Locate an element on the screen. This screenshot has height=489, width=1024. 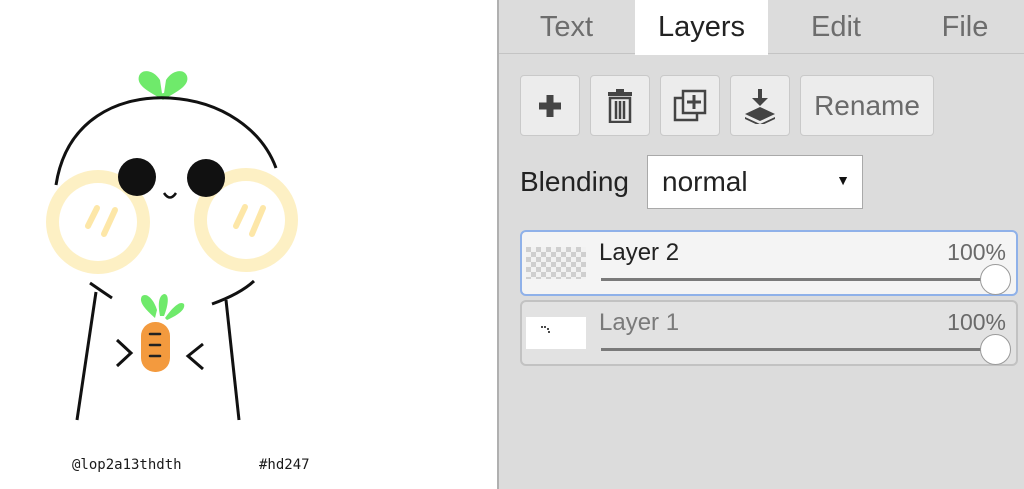
right-hand is located at coordinates (194, 356).